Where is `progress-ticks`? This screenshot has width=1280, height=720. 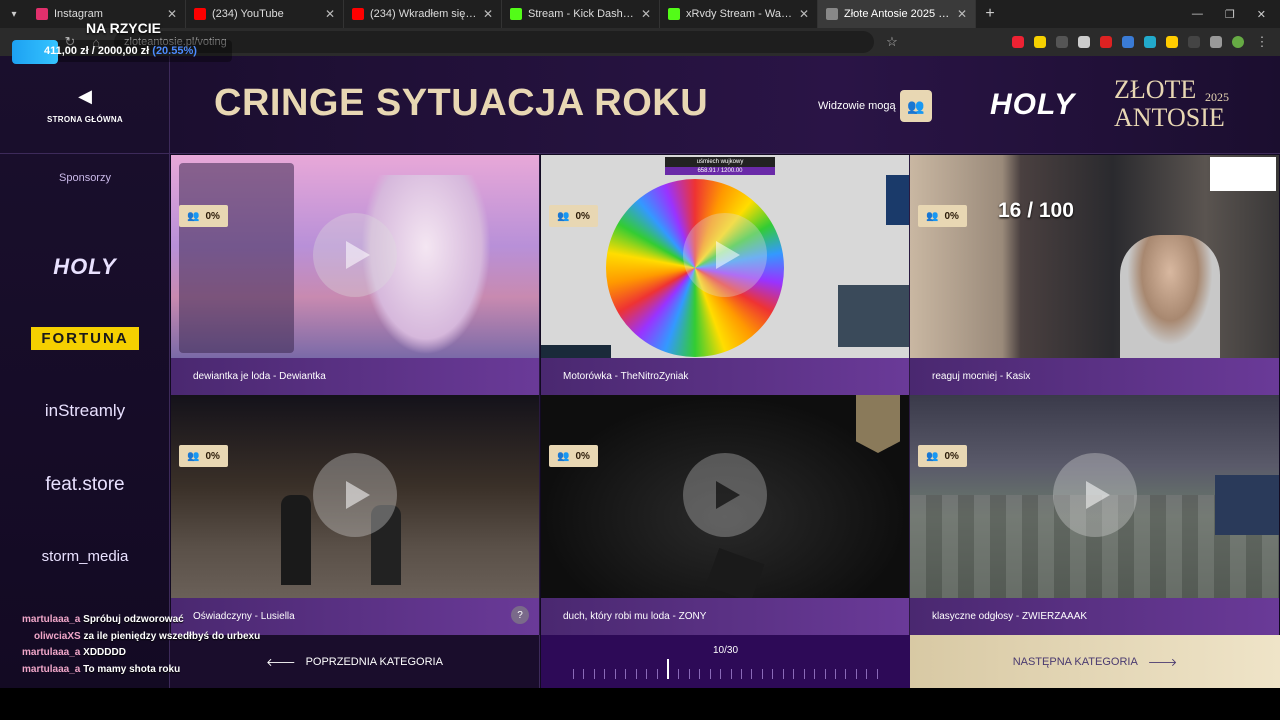 progress-ticks is located at coordinates (725, 669).